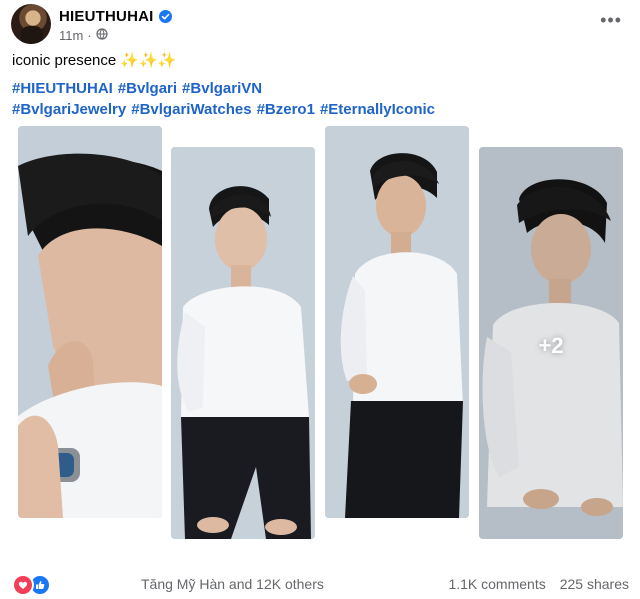  I want to click on hashtag-link: #Bvlgari, so click(147, 88).